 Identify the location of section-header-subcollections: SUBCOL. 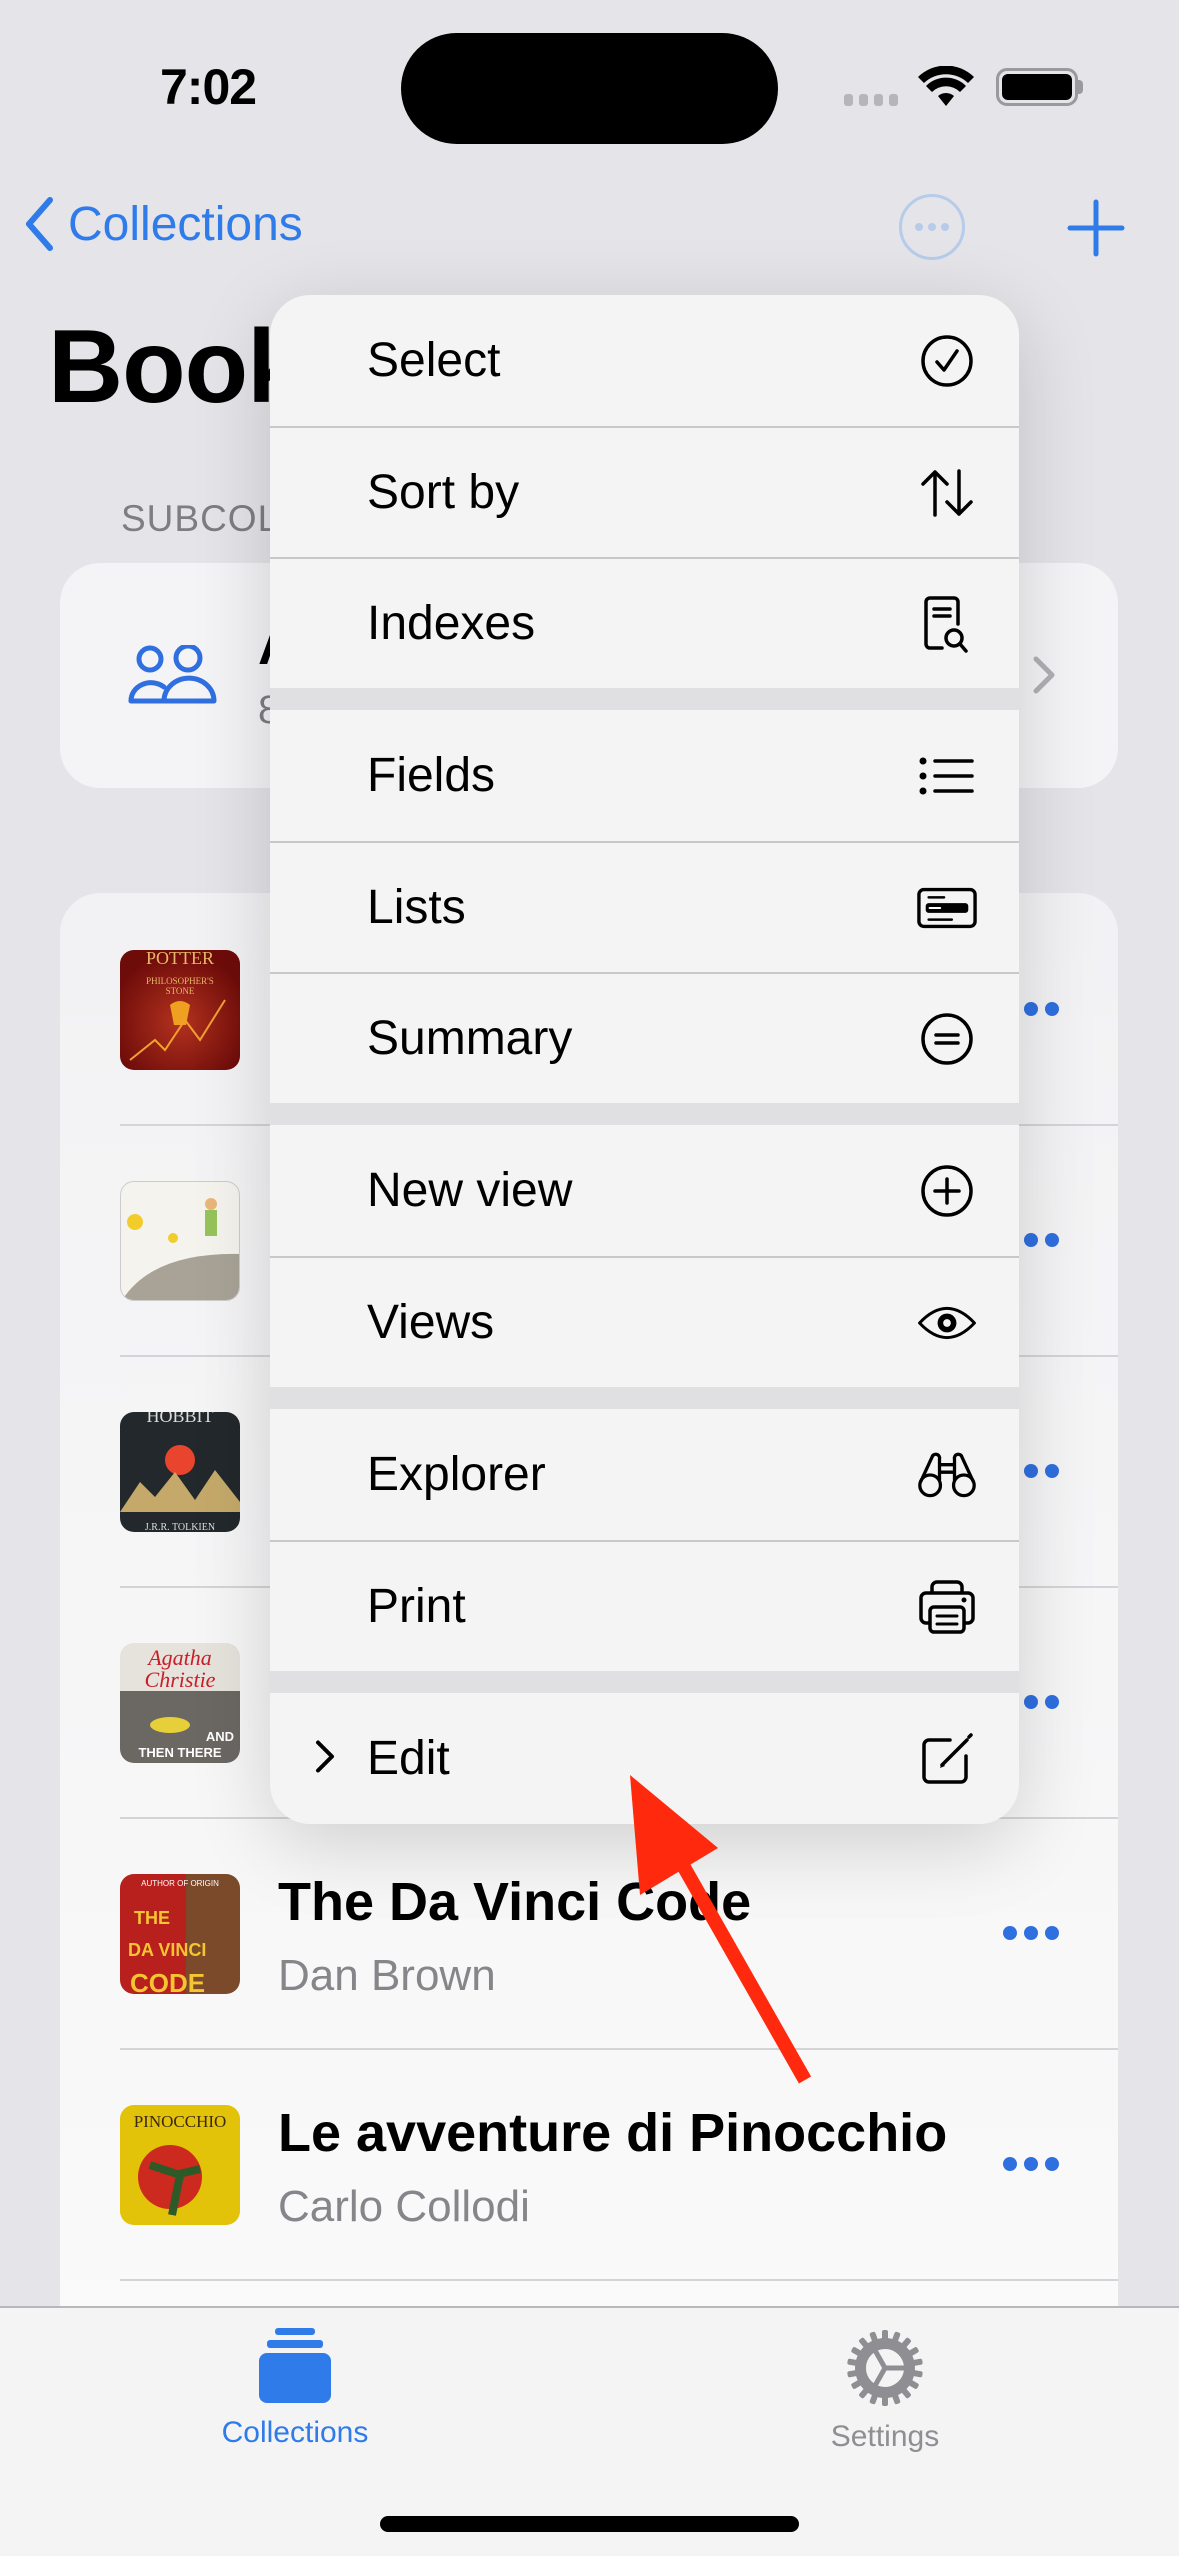
(200, 518).